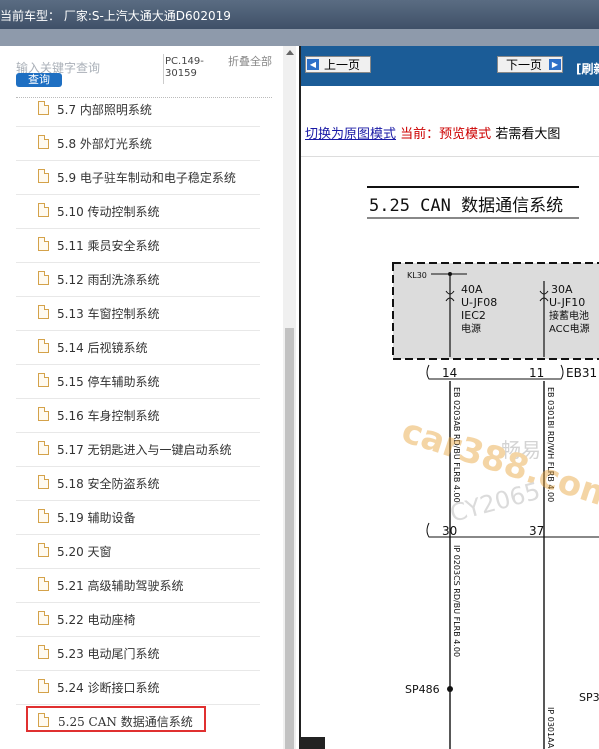 The image size is (599, 749). What do you see at coordinates (125, 722) in the screenshot?
I see `tree-item-label: 5.25 CAN 数据通信系统` at bounding box center [125, 722].